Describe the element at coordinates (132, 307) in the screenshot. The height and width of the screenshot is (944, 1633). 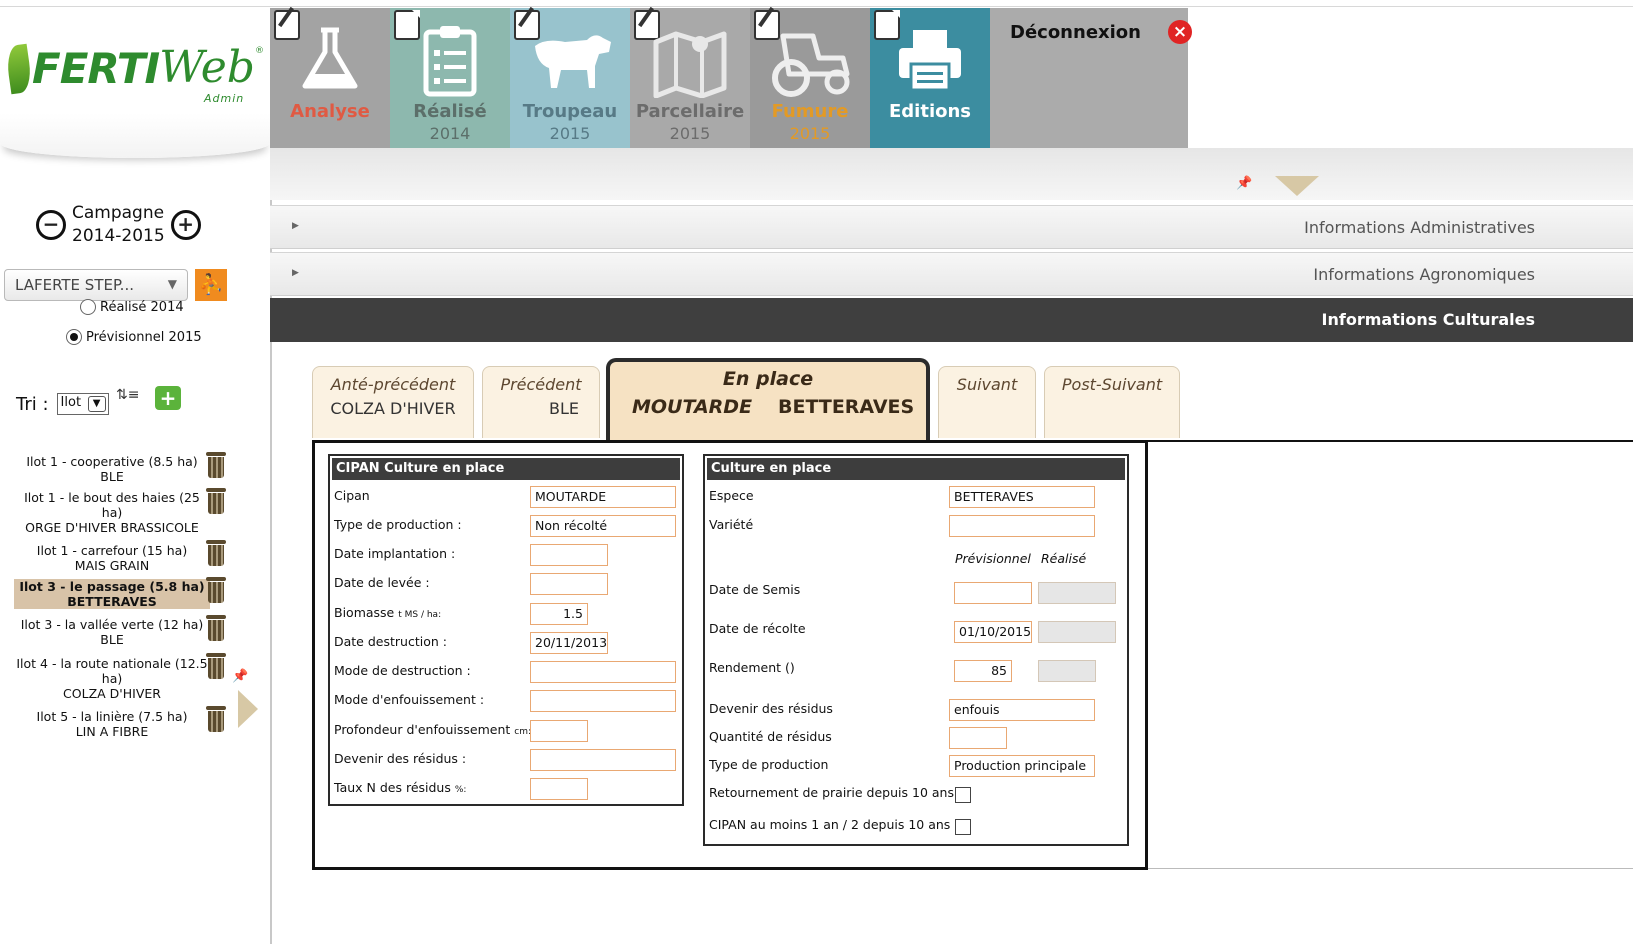
I see `radio-realise: Réalisé 2014` at that location.